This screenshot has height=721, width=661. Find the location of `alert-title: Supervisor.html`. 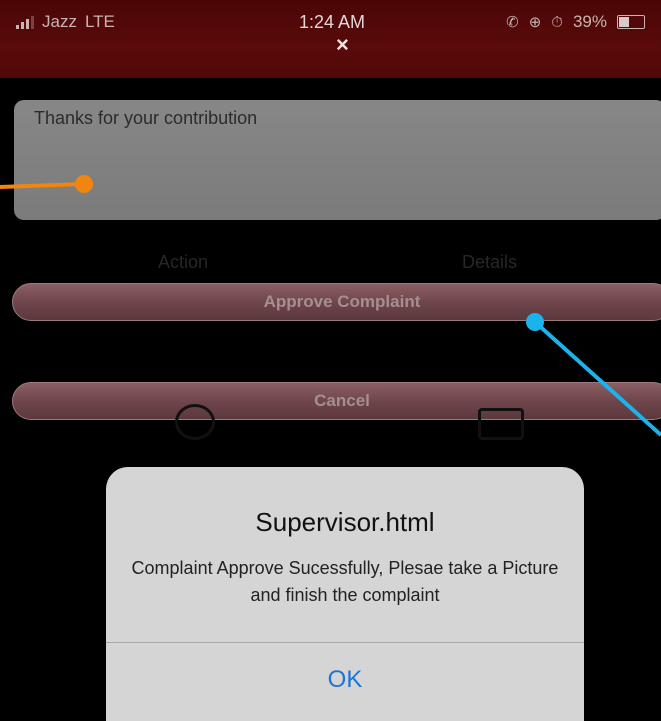

alert-title: Supervisor.html is located at coordinates (345, 522).